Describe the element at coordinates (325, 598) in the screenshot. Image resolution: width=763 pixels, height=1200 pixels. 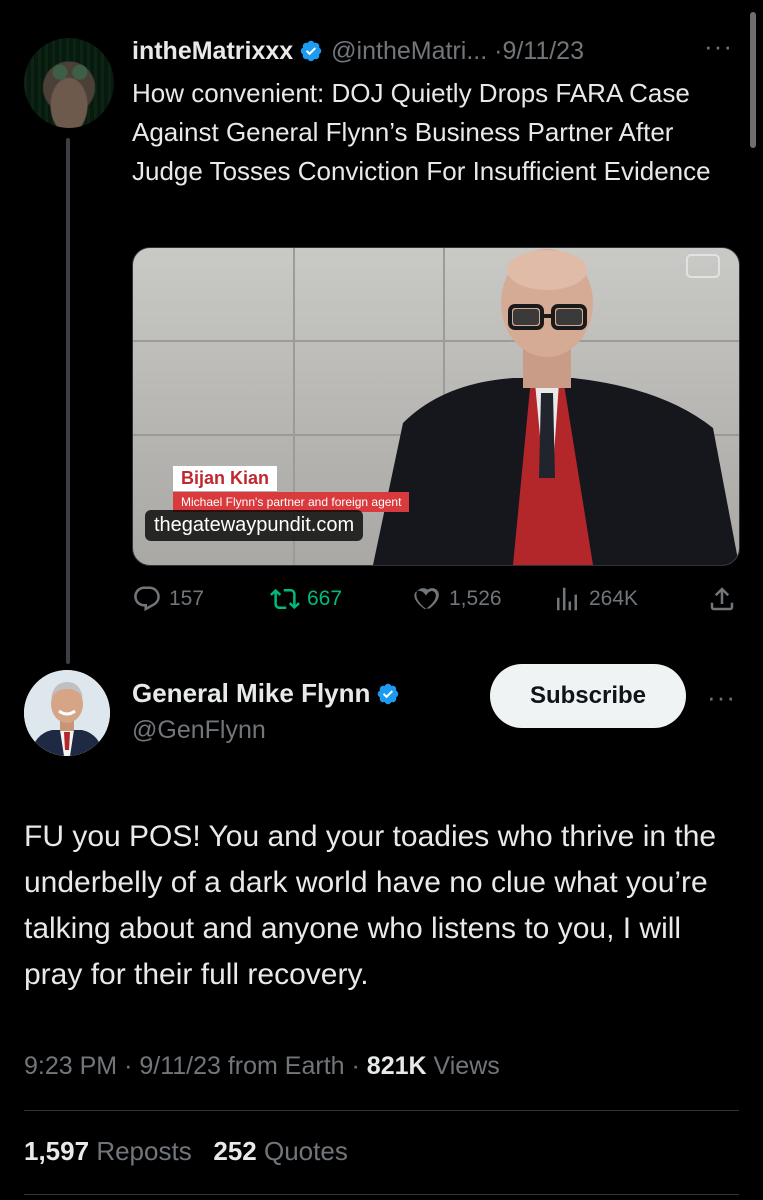
I see `repost-count: 667` at that location.